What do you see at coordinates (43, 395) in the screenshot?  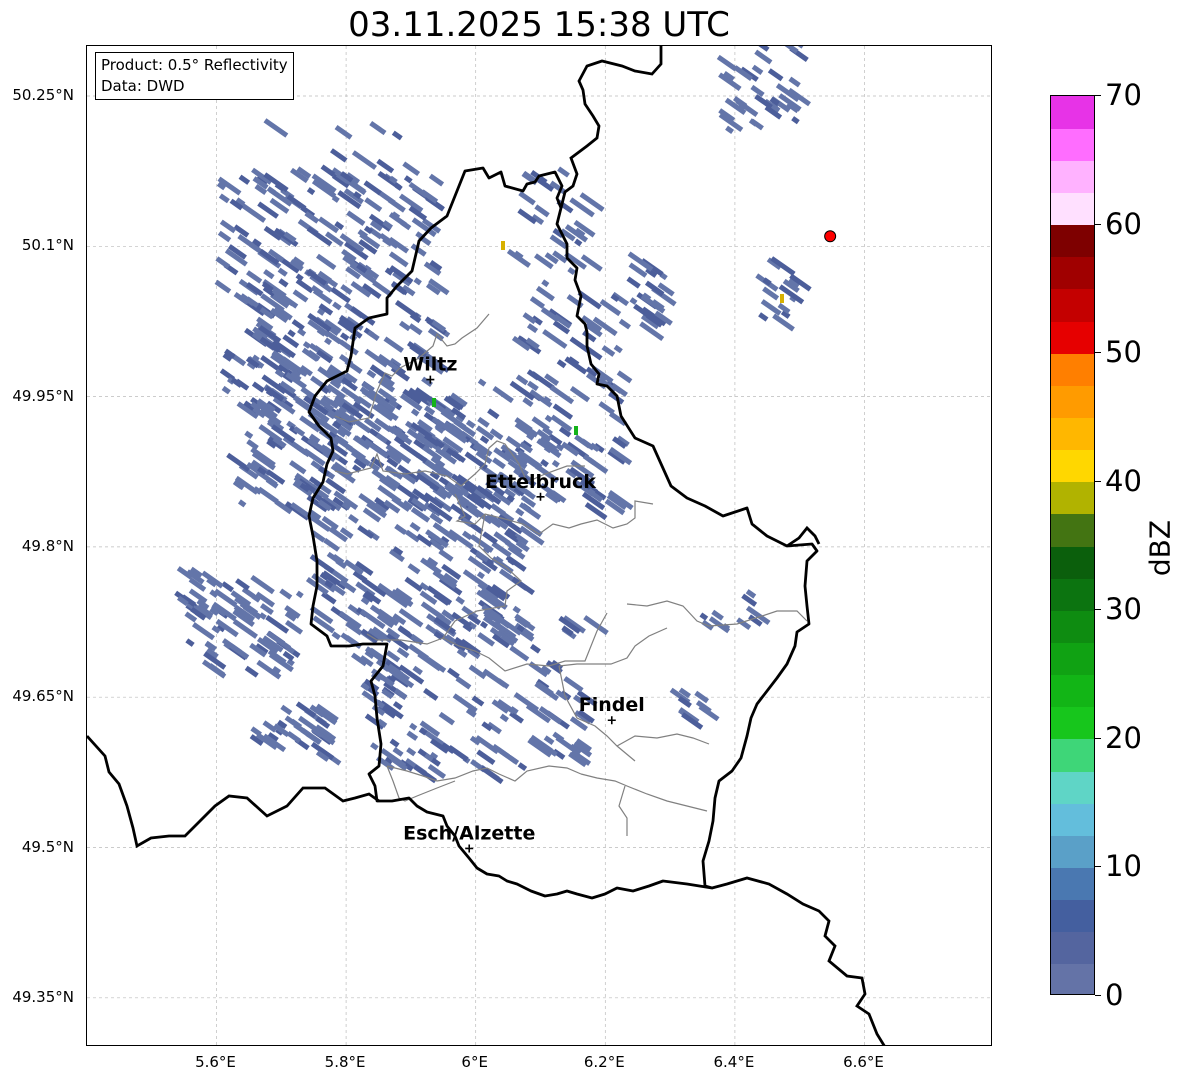 I see `latitude-label: 49.95°N` at bounding box center [43, 395].